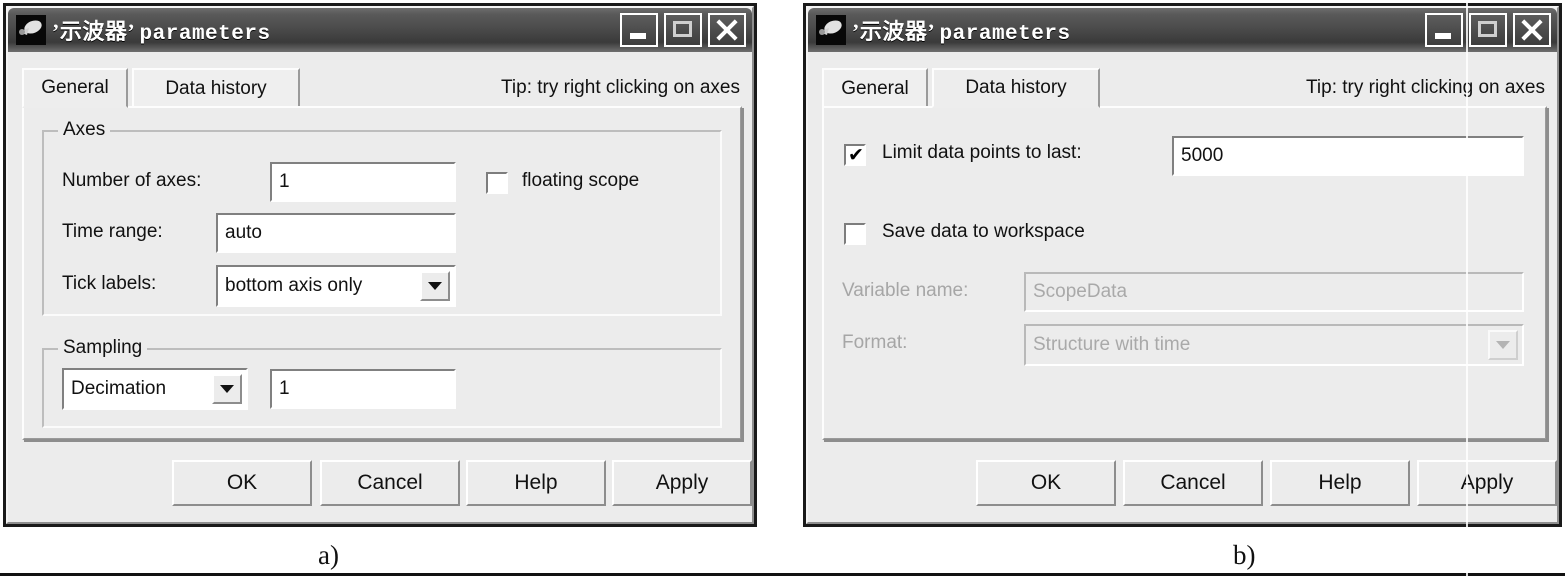 Image resolution: width=1565 pixels, height=576 pixels. I want to click on window-a-titlebar: ’示波器’ parameters, so click(380, 30).